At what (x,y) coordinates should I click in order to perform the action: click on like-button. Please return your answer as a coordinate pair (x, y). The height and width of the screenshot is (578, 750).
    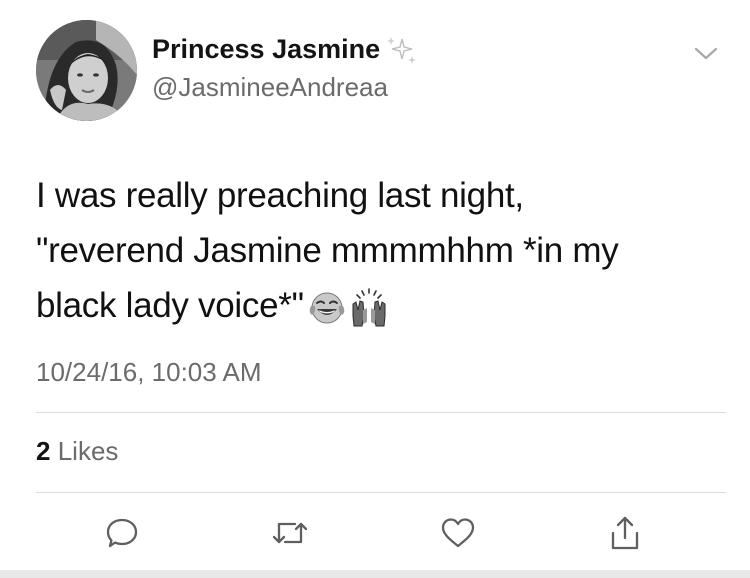
    Looking at the image, I should click on (458, 533).